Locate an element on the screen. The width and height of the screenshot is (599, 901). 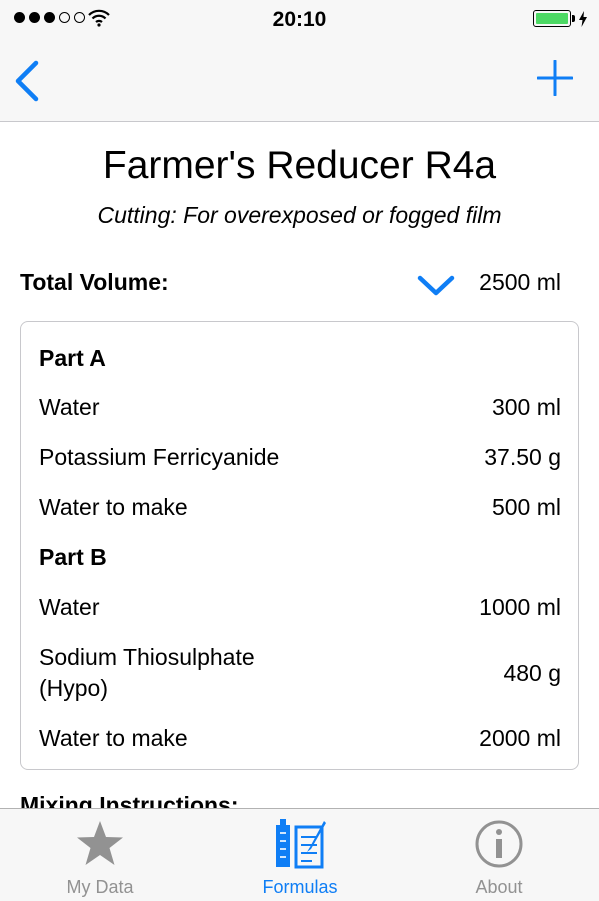
ingredient-name: Sodium Thiosulphate (Hypo) is located at coordinates (147, 672).